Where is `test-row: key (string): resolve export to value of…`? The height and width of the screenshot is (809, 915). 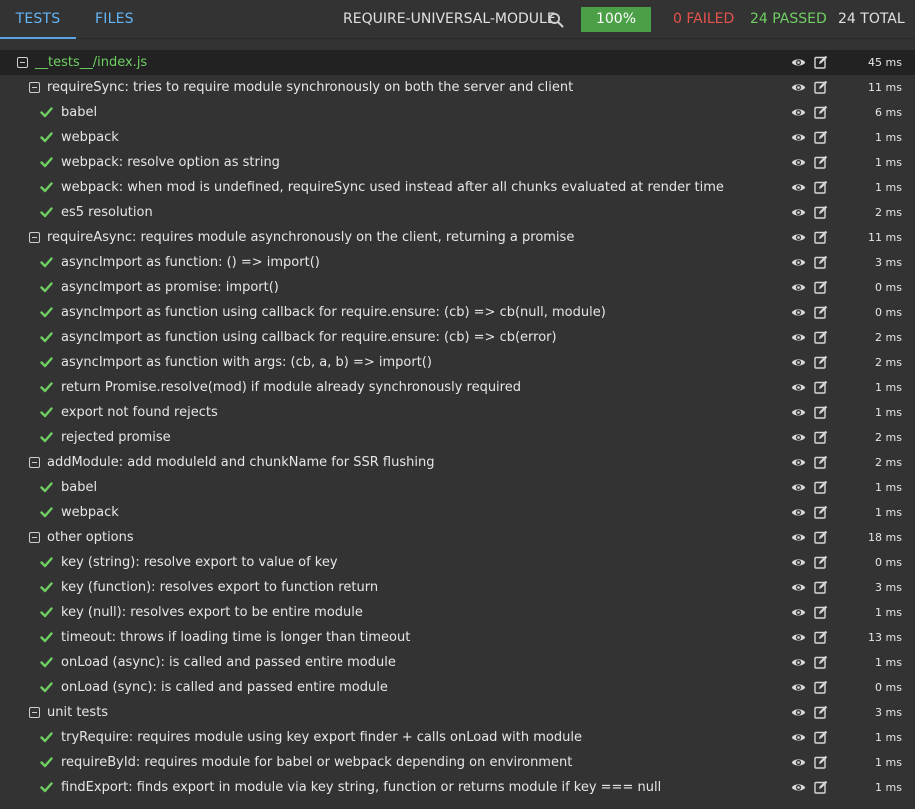
test-row: key (string): resolve export to value of… is located at coordinates (457, 562).